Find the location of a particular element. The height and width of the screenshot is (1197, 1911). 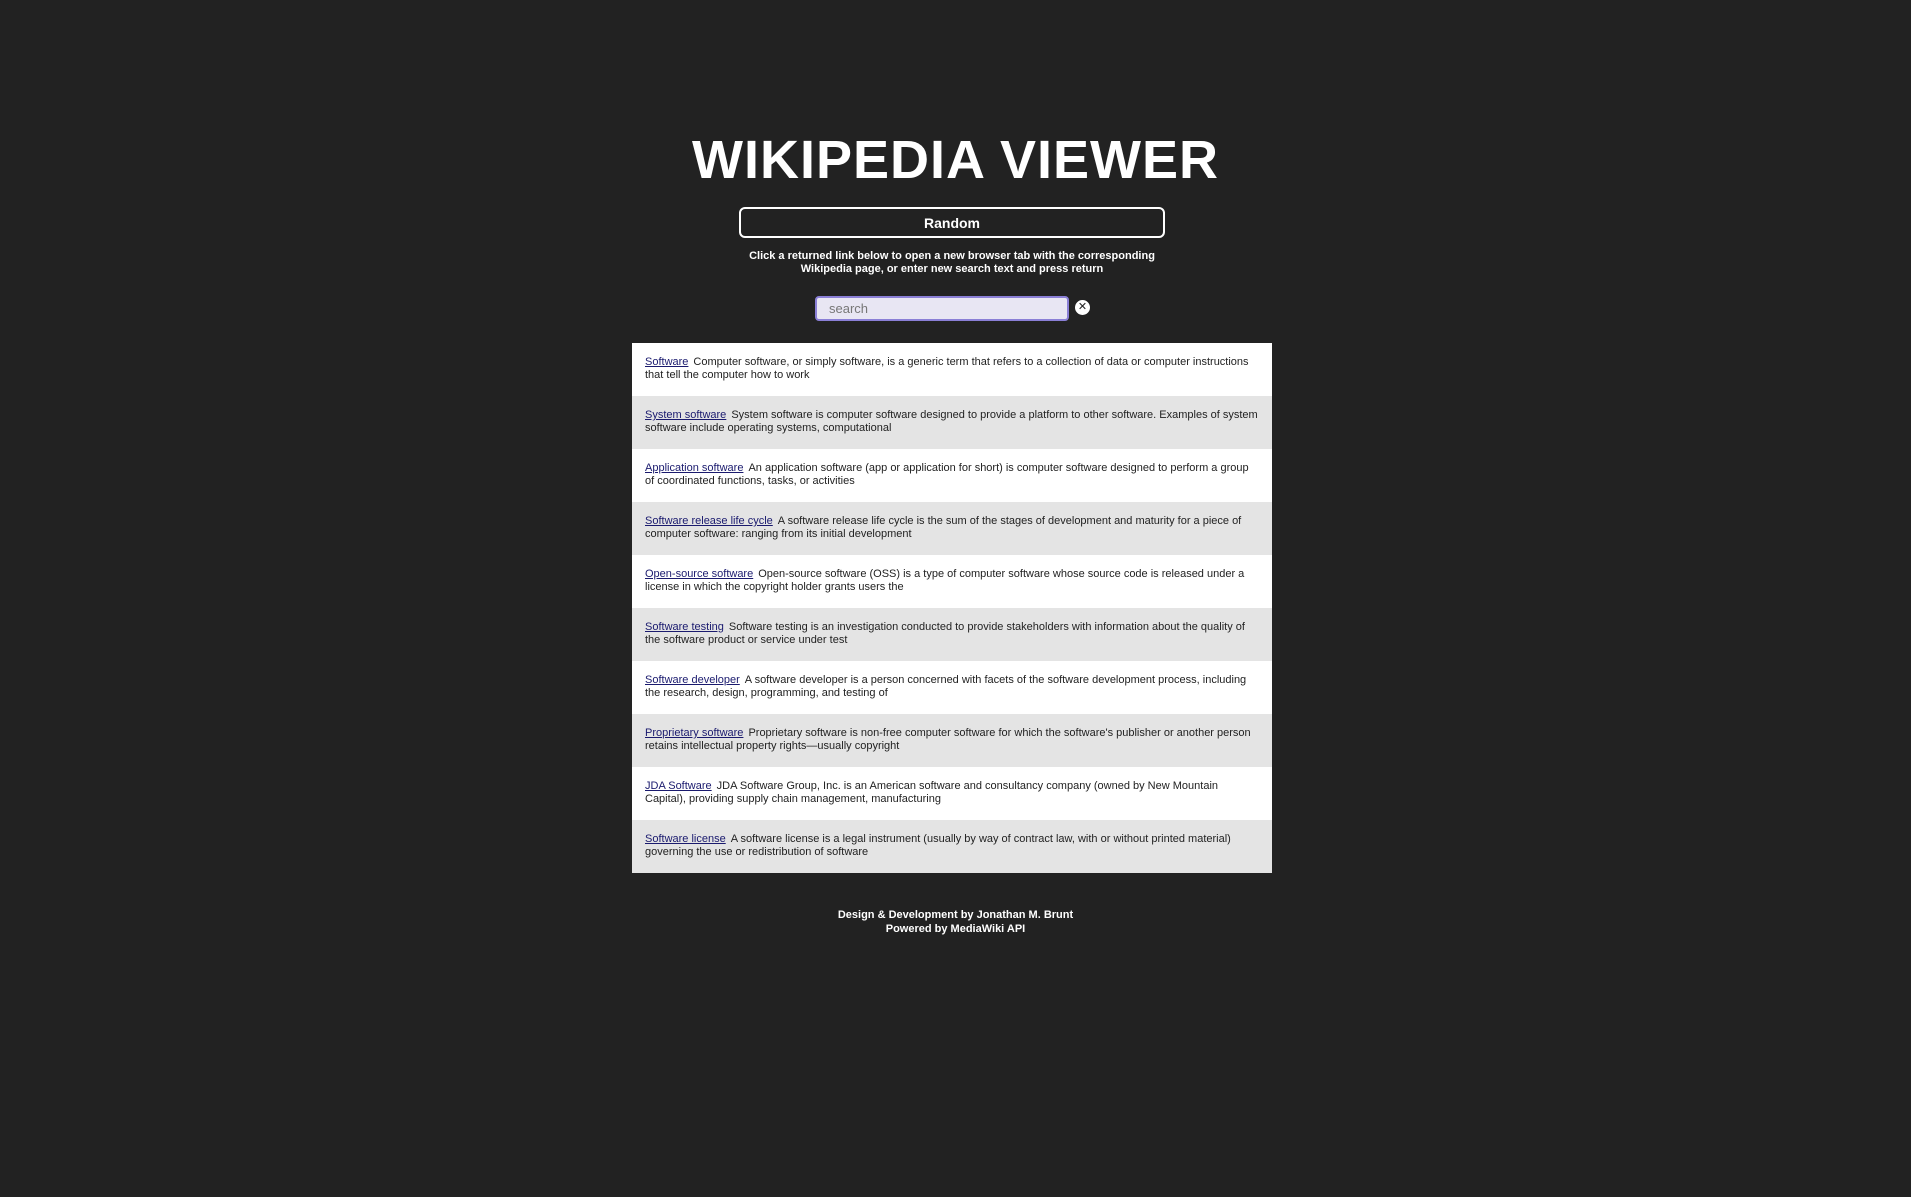

footer-powered-by: Powered by MediaWiki API is located at coordinates (955, 929).